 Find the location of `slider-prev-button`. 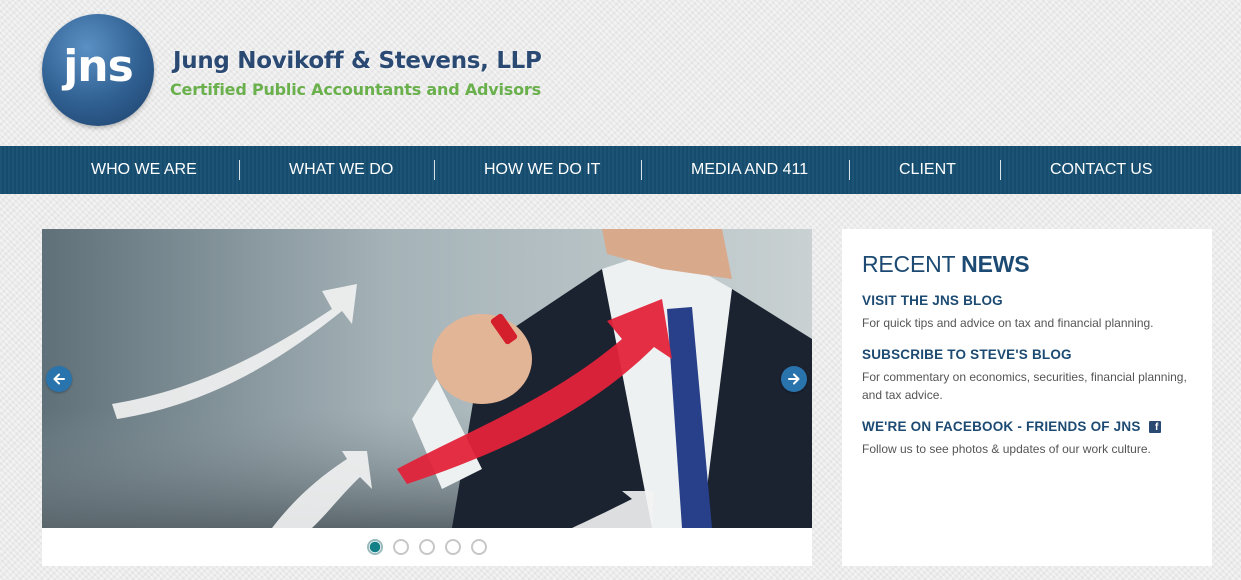

slider-prev-button is located at coordinates (59, 379).